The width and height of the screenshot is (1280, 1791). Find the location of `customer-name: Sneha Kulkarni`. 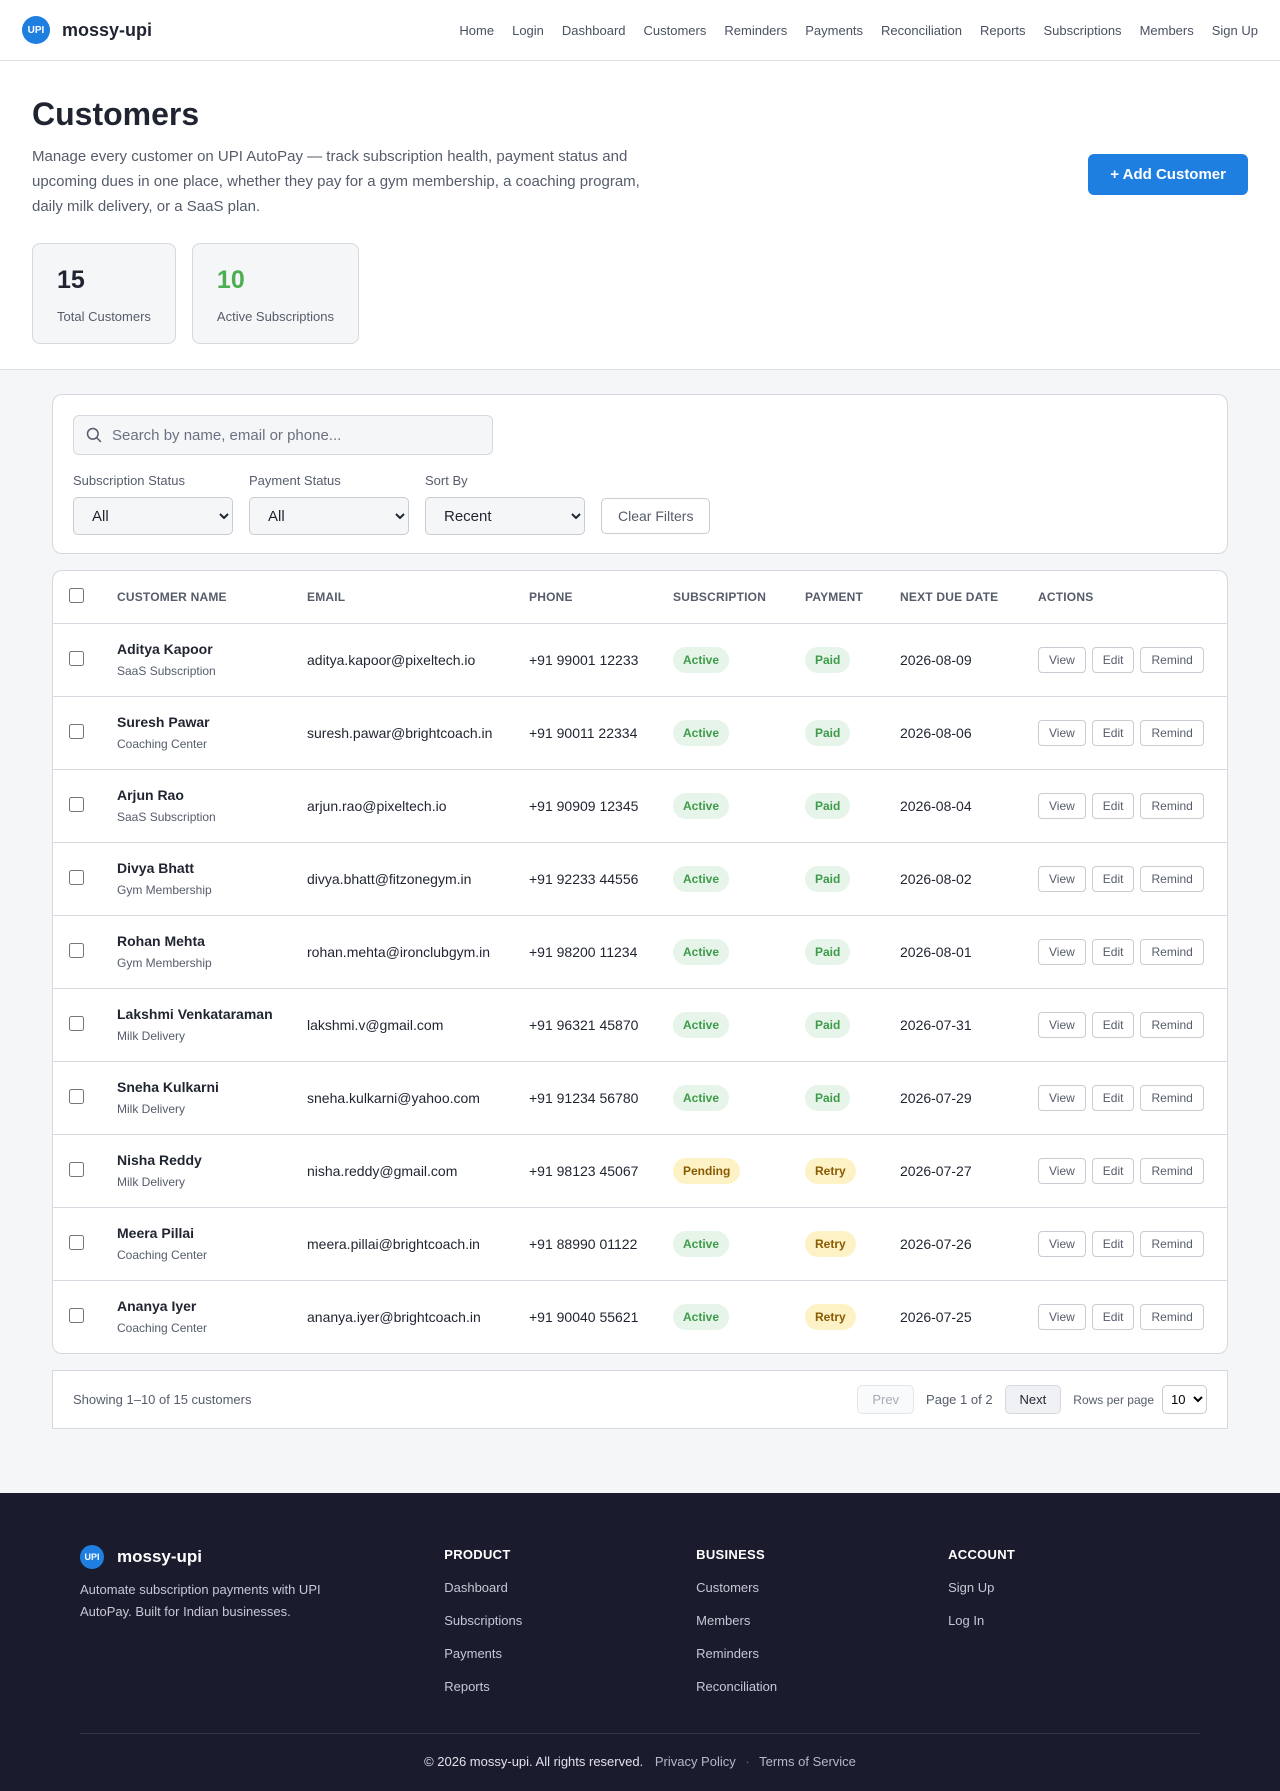

customer-name: Sneha Kulkarni is located at coordinates (212, 1087).